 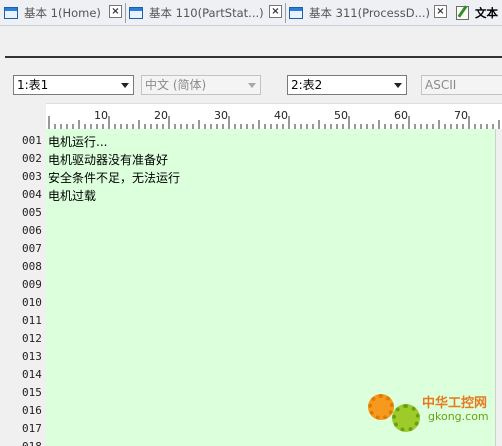 What do you see at coordinates (32, 374) in the screenshot?
I see `line-number: 014` at bounding box center [32, 374].